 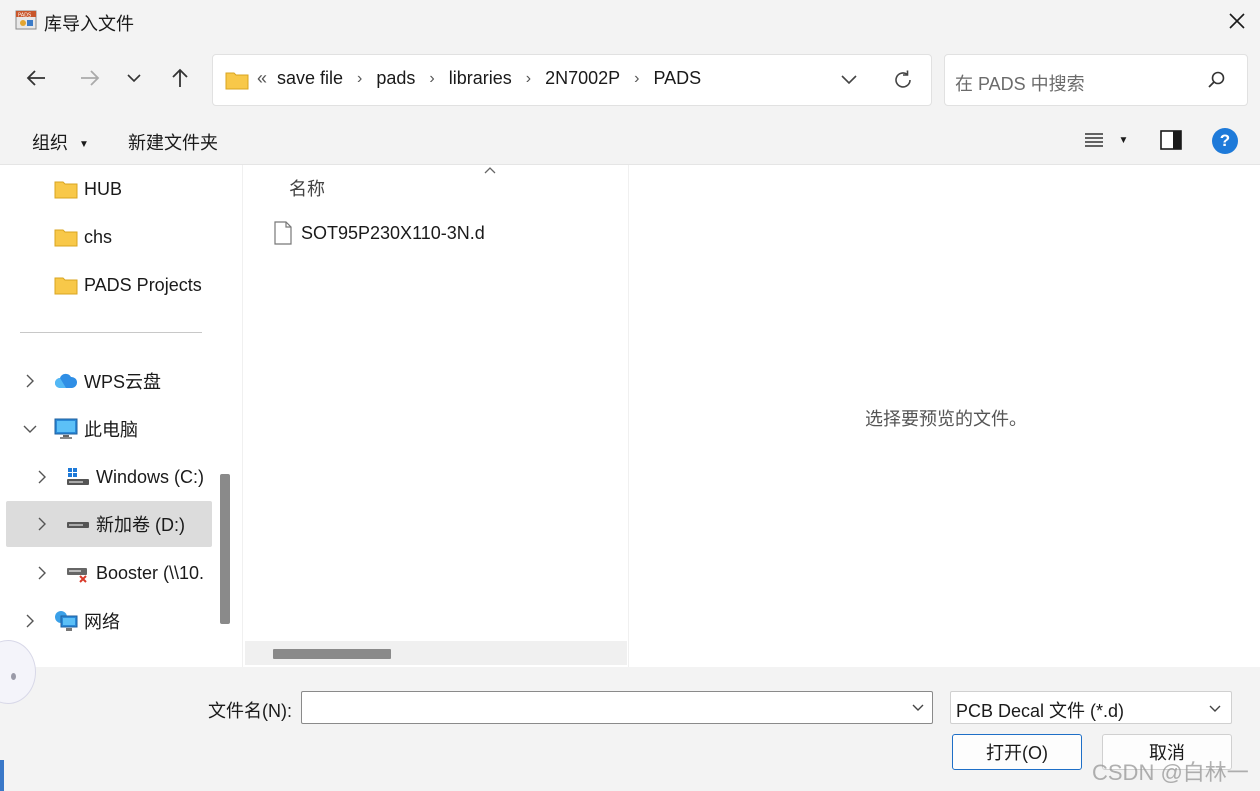 I want to click on sidebar-item-drive-d: 新加卷 (D:), so click(x=109, y=524).